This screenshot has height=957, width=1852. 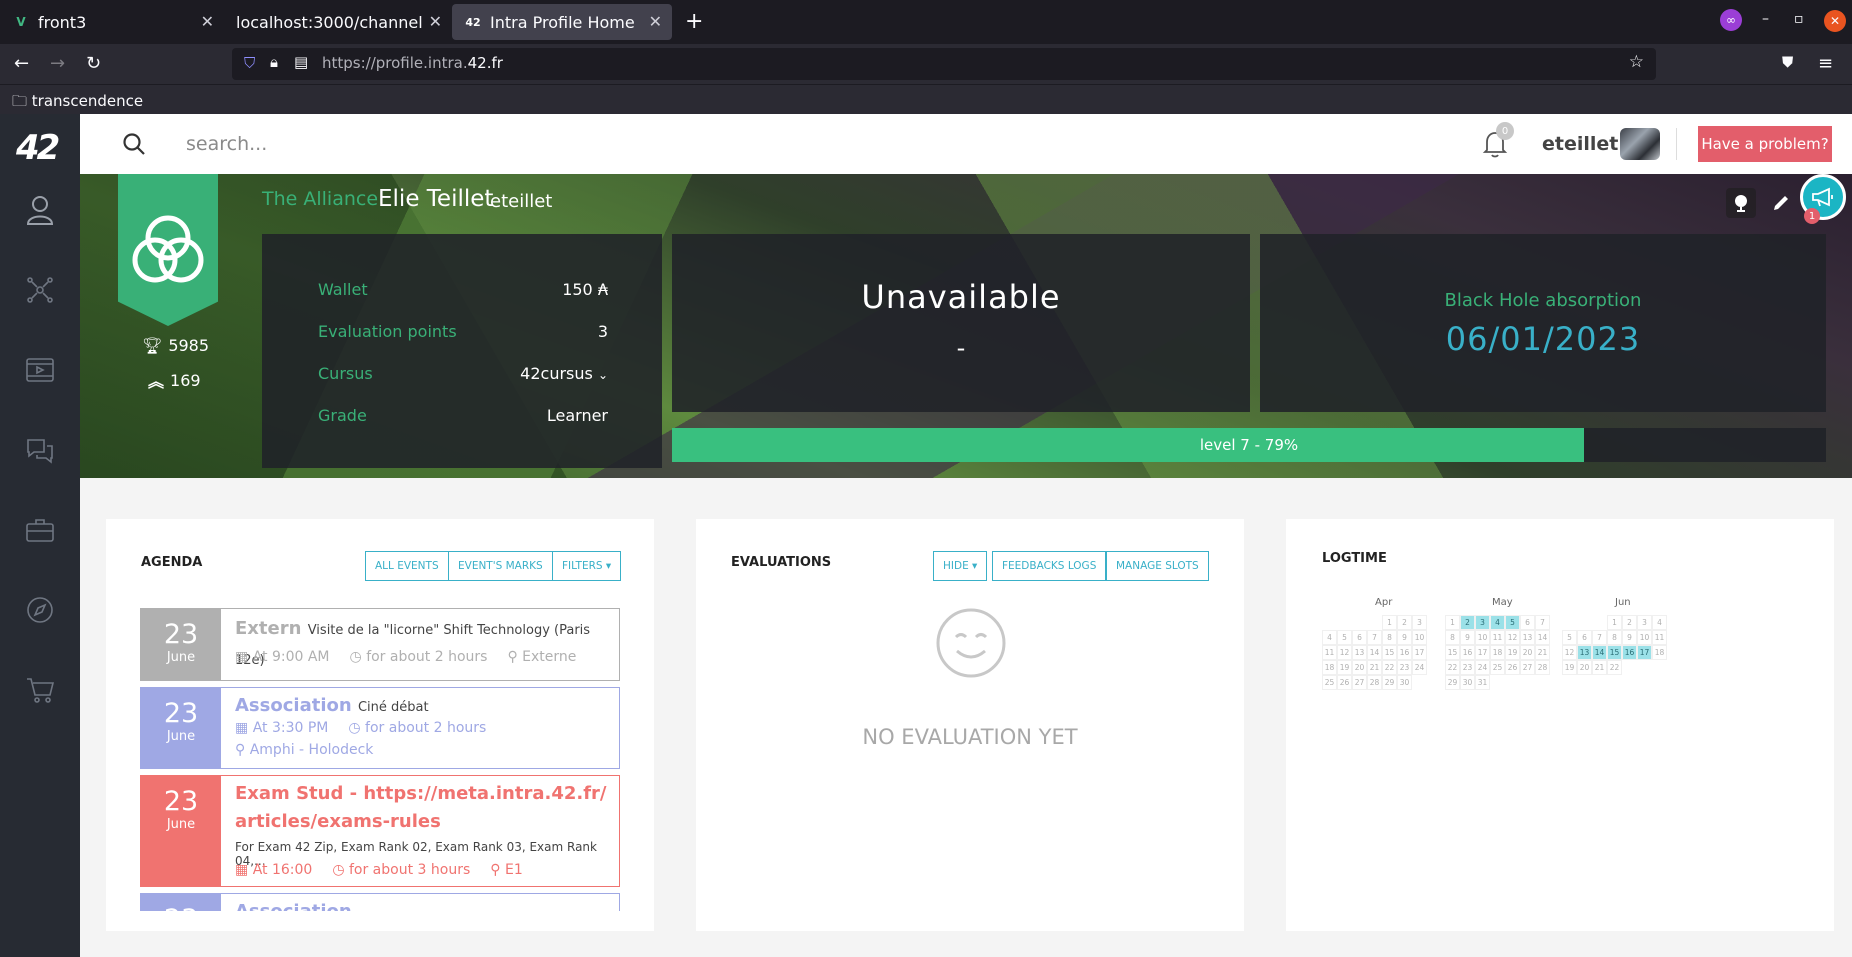 I want to click on agenda-event: 23 Association, so click(x=380, y=902).